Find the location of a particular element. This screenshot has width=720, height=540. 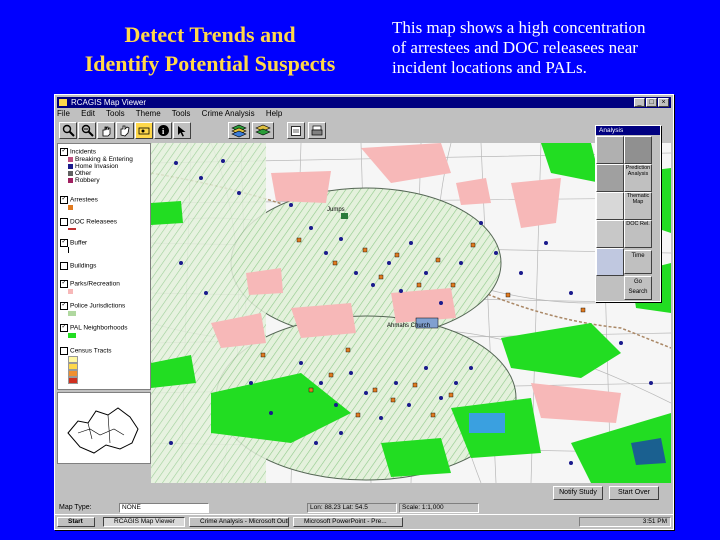

legend-layer: ✓ PAL Neighborhoods is located at coordinates (93, 328).